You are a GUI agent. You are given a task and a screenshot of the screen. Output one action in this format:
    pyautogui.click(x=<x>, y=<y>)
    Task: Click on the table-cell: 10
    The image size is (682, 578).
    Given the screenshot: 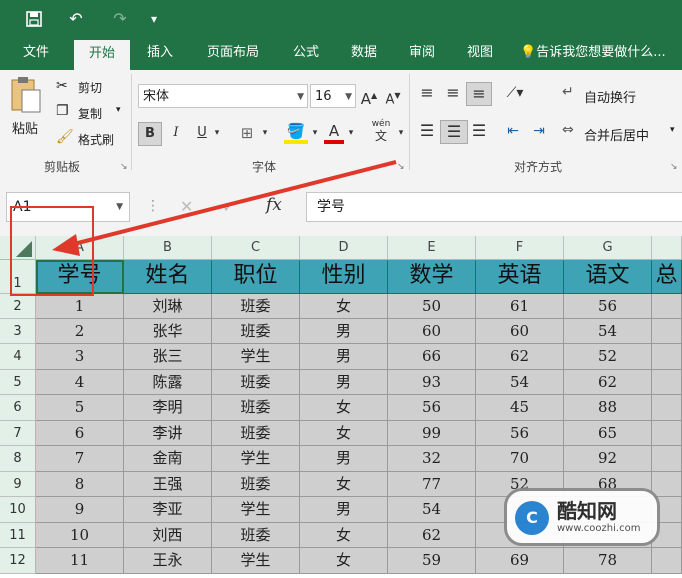 What is the action you would take?
    pyautogui.click(x=80, y=535)
    